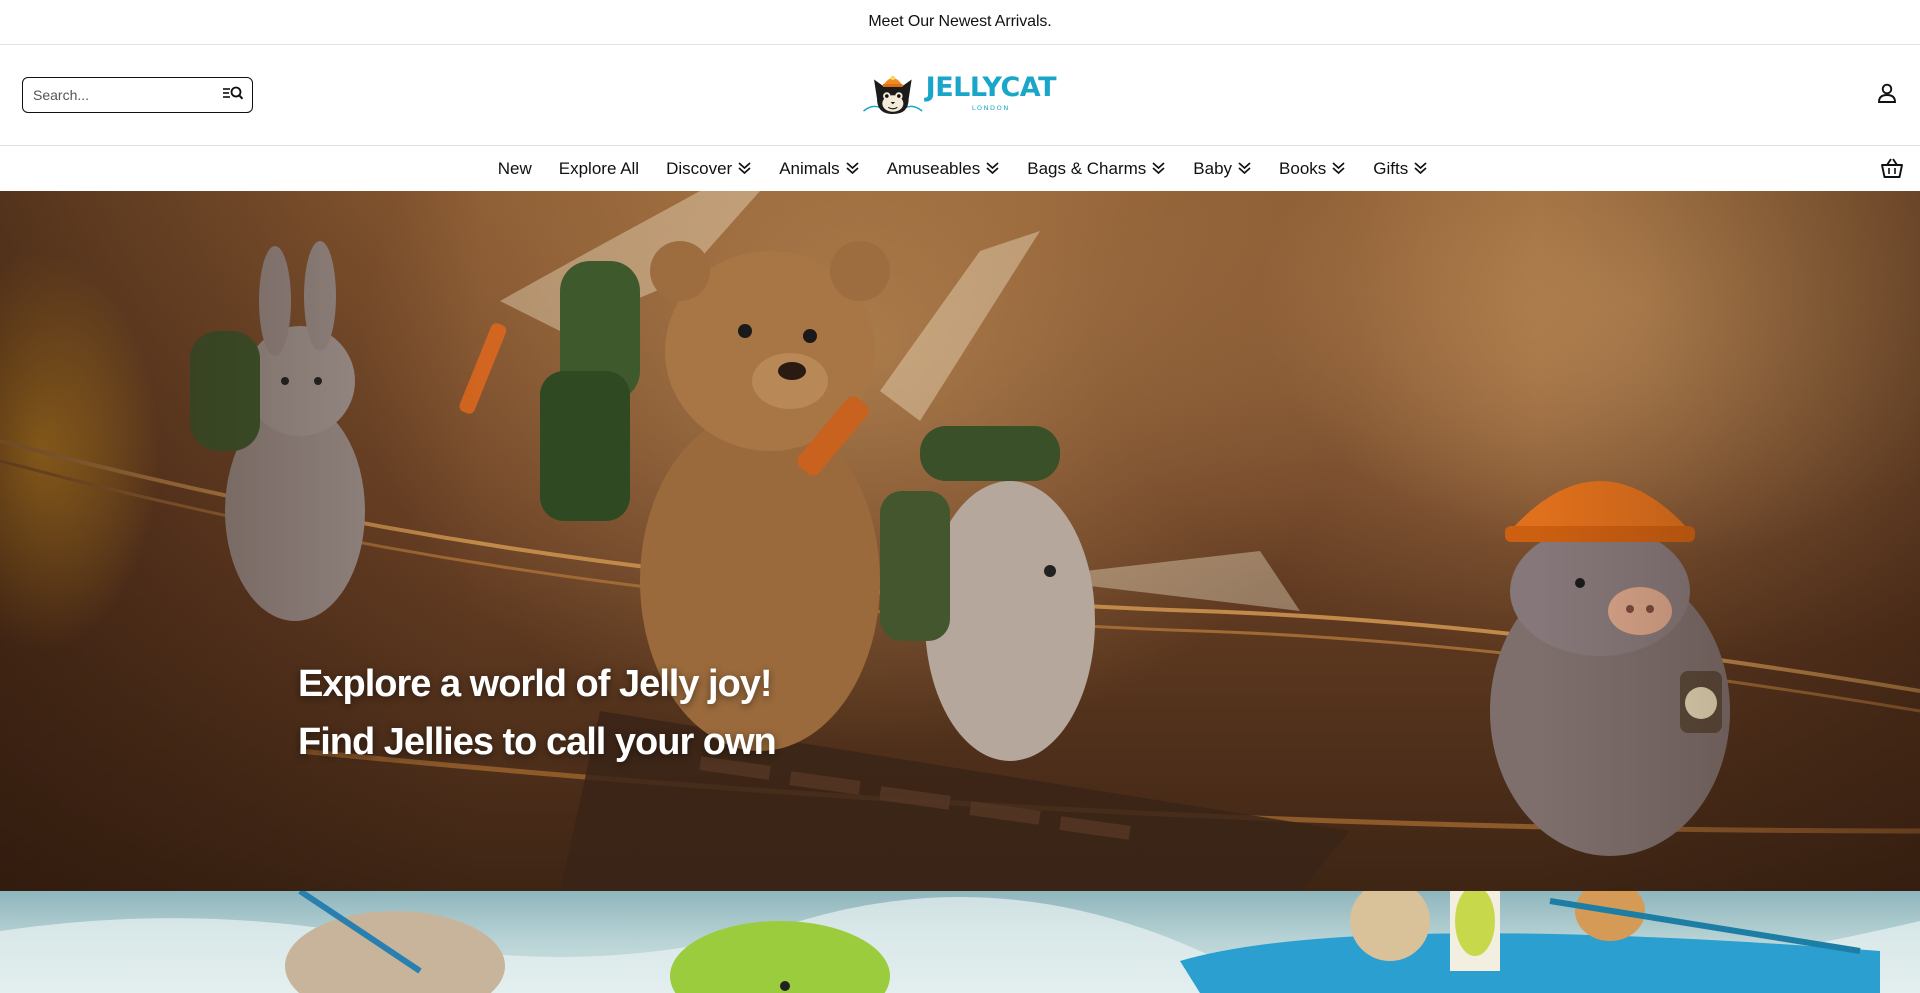  I want to click on announcement-text: Meet Our Newest Arrivals., so click(959, 22).